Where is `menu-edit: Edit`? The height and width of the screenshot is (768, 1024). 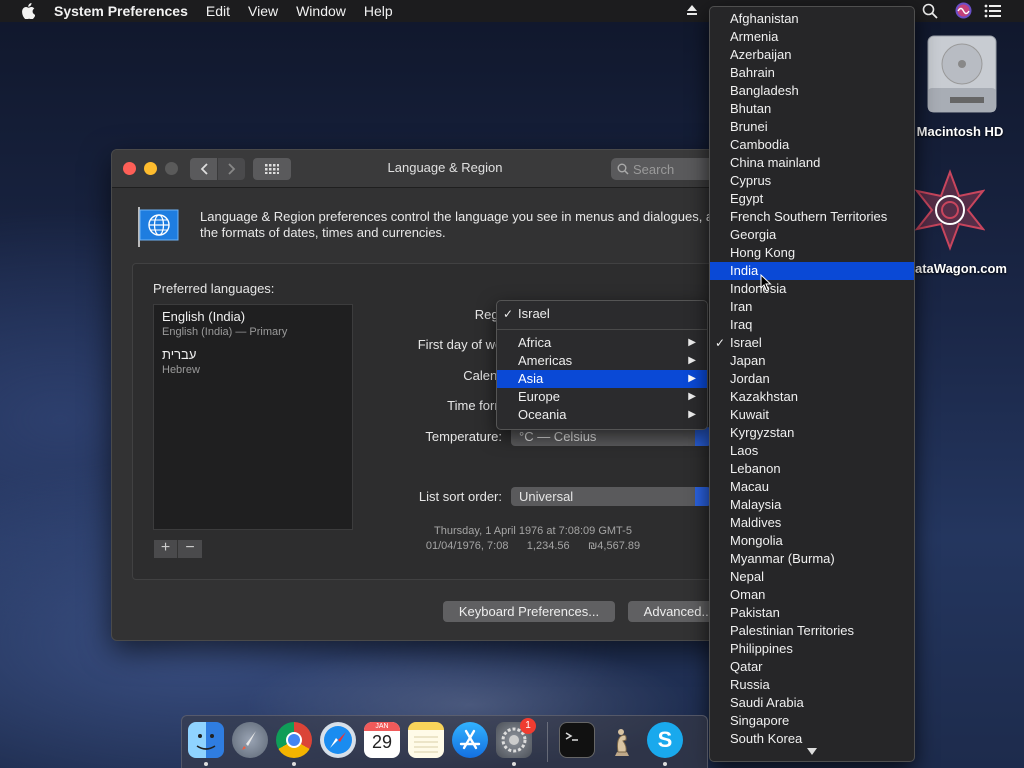 menu-edit: Edit is located at coordinates (218, 11).